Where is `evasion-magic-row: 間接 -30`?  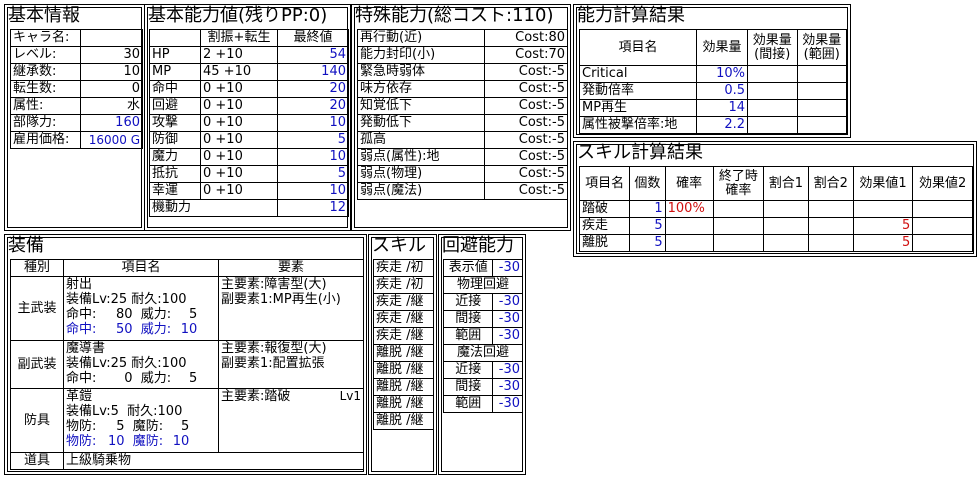
evasion-magic-row: 間接 -30 is located at coordinates (482, 387).